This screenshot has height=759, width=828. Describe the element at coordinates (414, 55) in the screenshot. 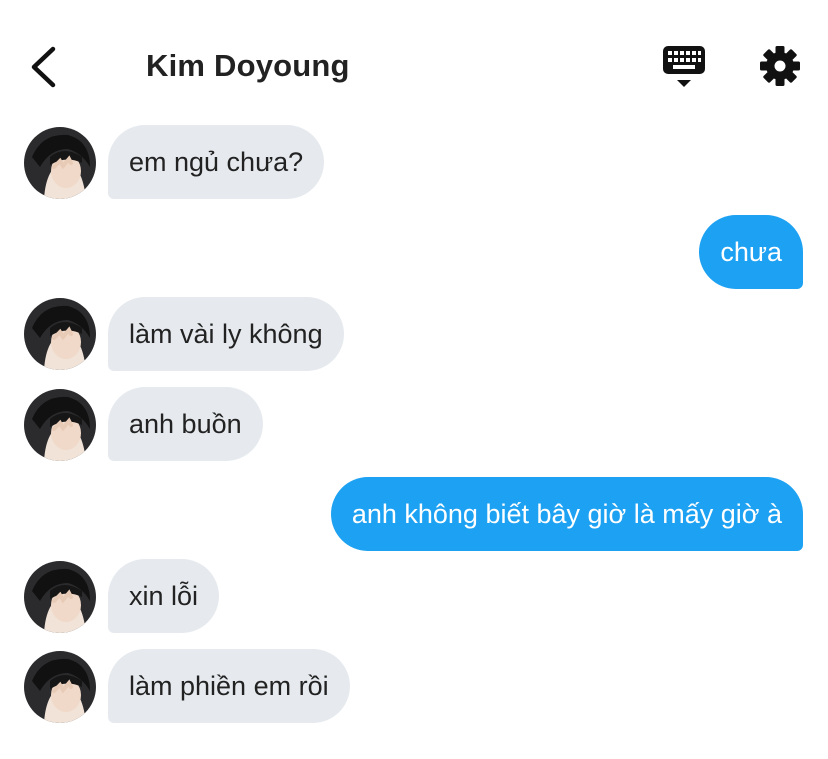

I see `chat-header: Kim Doyoung` at that location.